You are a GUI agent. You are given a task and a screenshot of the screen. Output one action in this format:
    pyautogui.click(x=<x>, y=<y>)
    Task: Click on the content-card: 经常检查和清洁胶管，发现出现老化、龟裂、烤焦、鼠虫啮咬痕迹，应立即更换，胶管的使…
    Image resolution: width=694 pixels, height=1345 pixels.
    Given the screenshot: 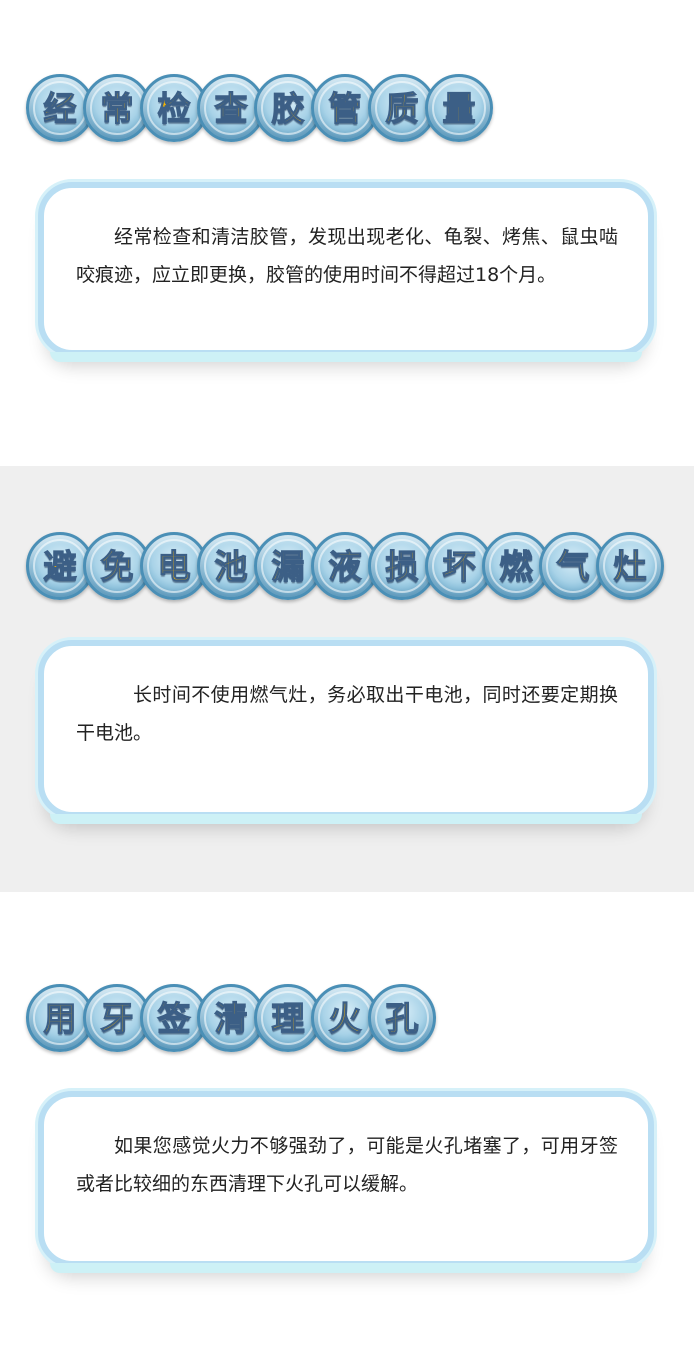 What is the action you would take?
    pyautogui.click(x=346, y=272)
    